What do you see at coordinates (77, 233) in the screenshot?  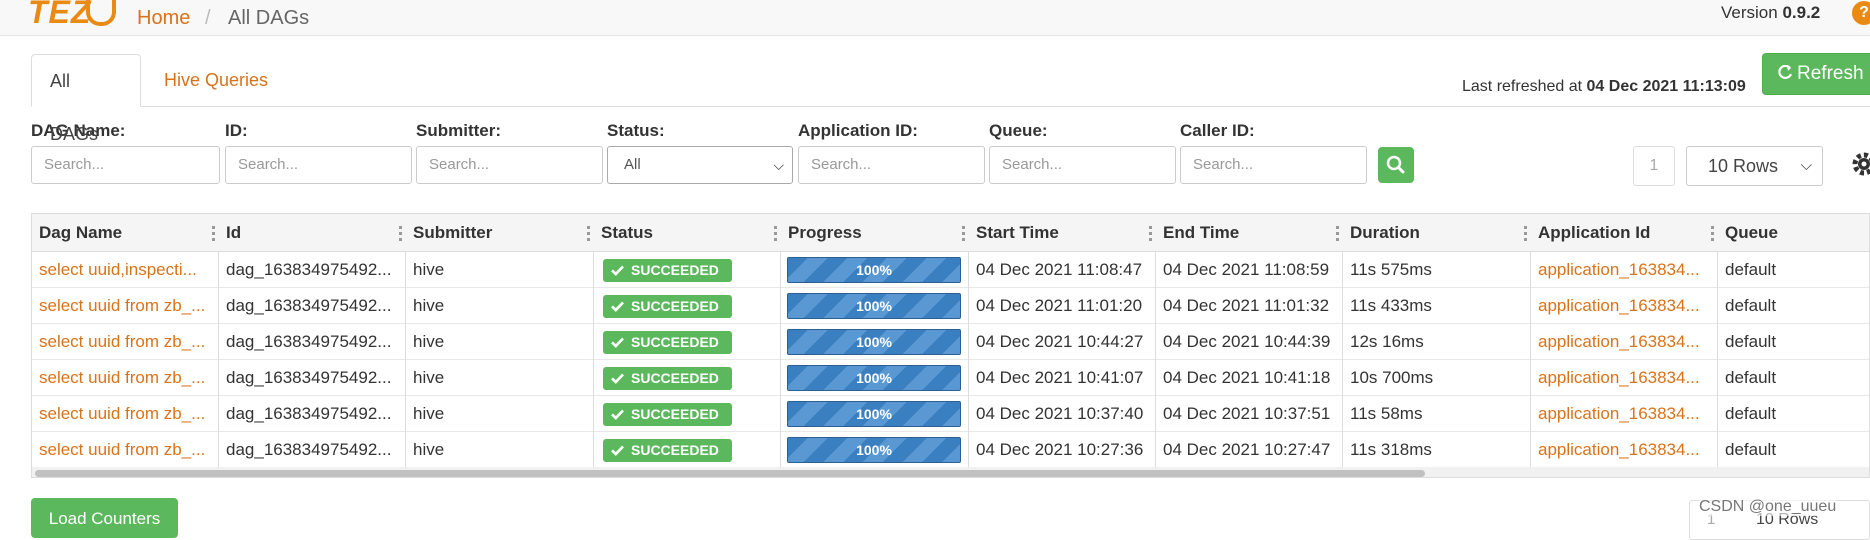 I see `column-header-dag-name: Dag Name` at bounding box center [77, 233].